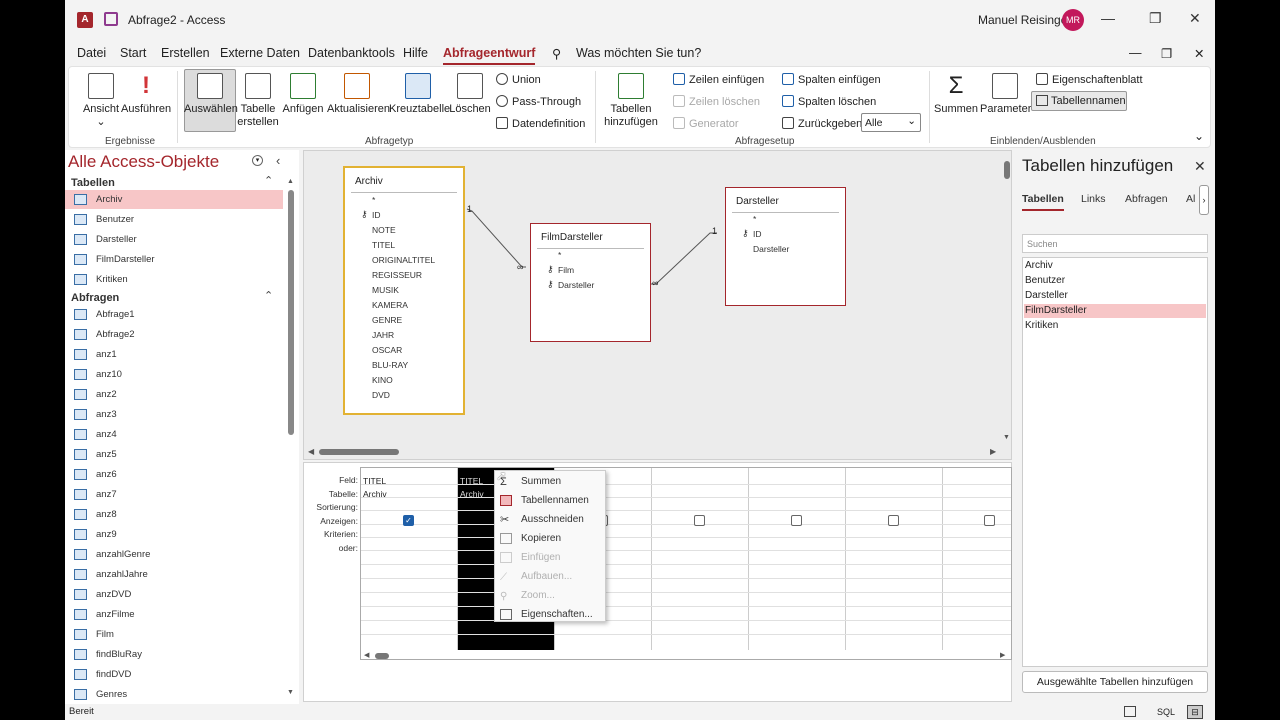  Describe the element at coordinates (716, 101) in the screenshot. I see `zeilen-loeschen-button: Zeilen löschen` at that location.